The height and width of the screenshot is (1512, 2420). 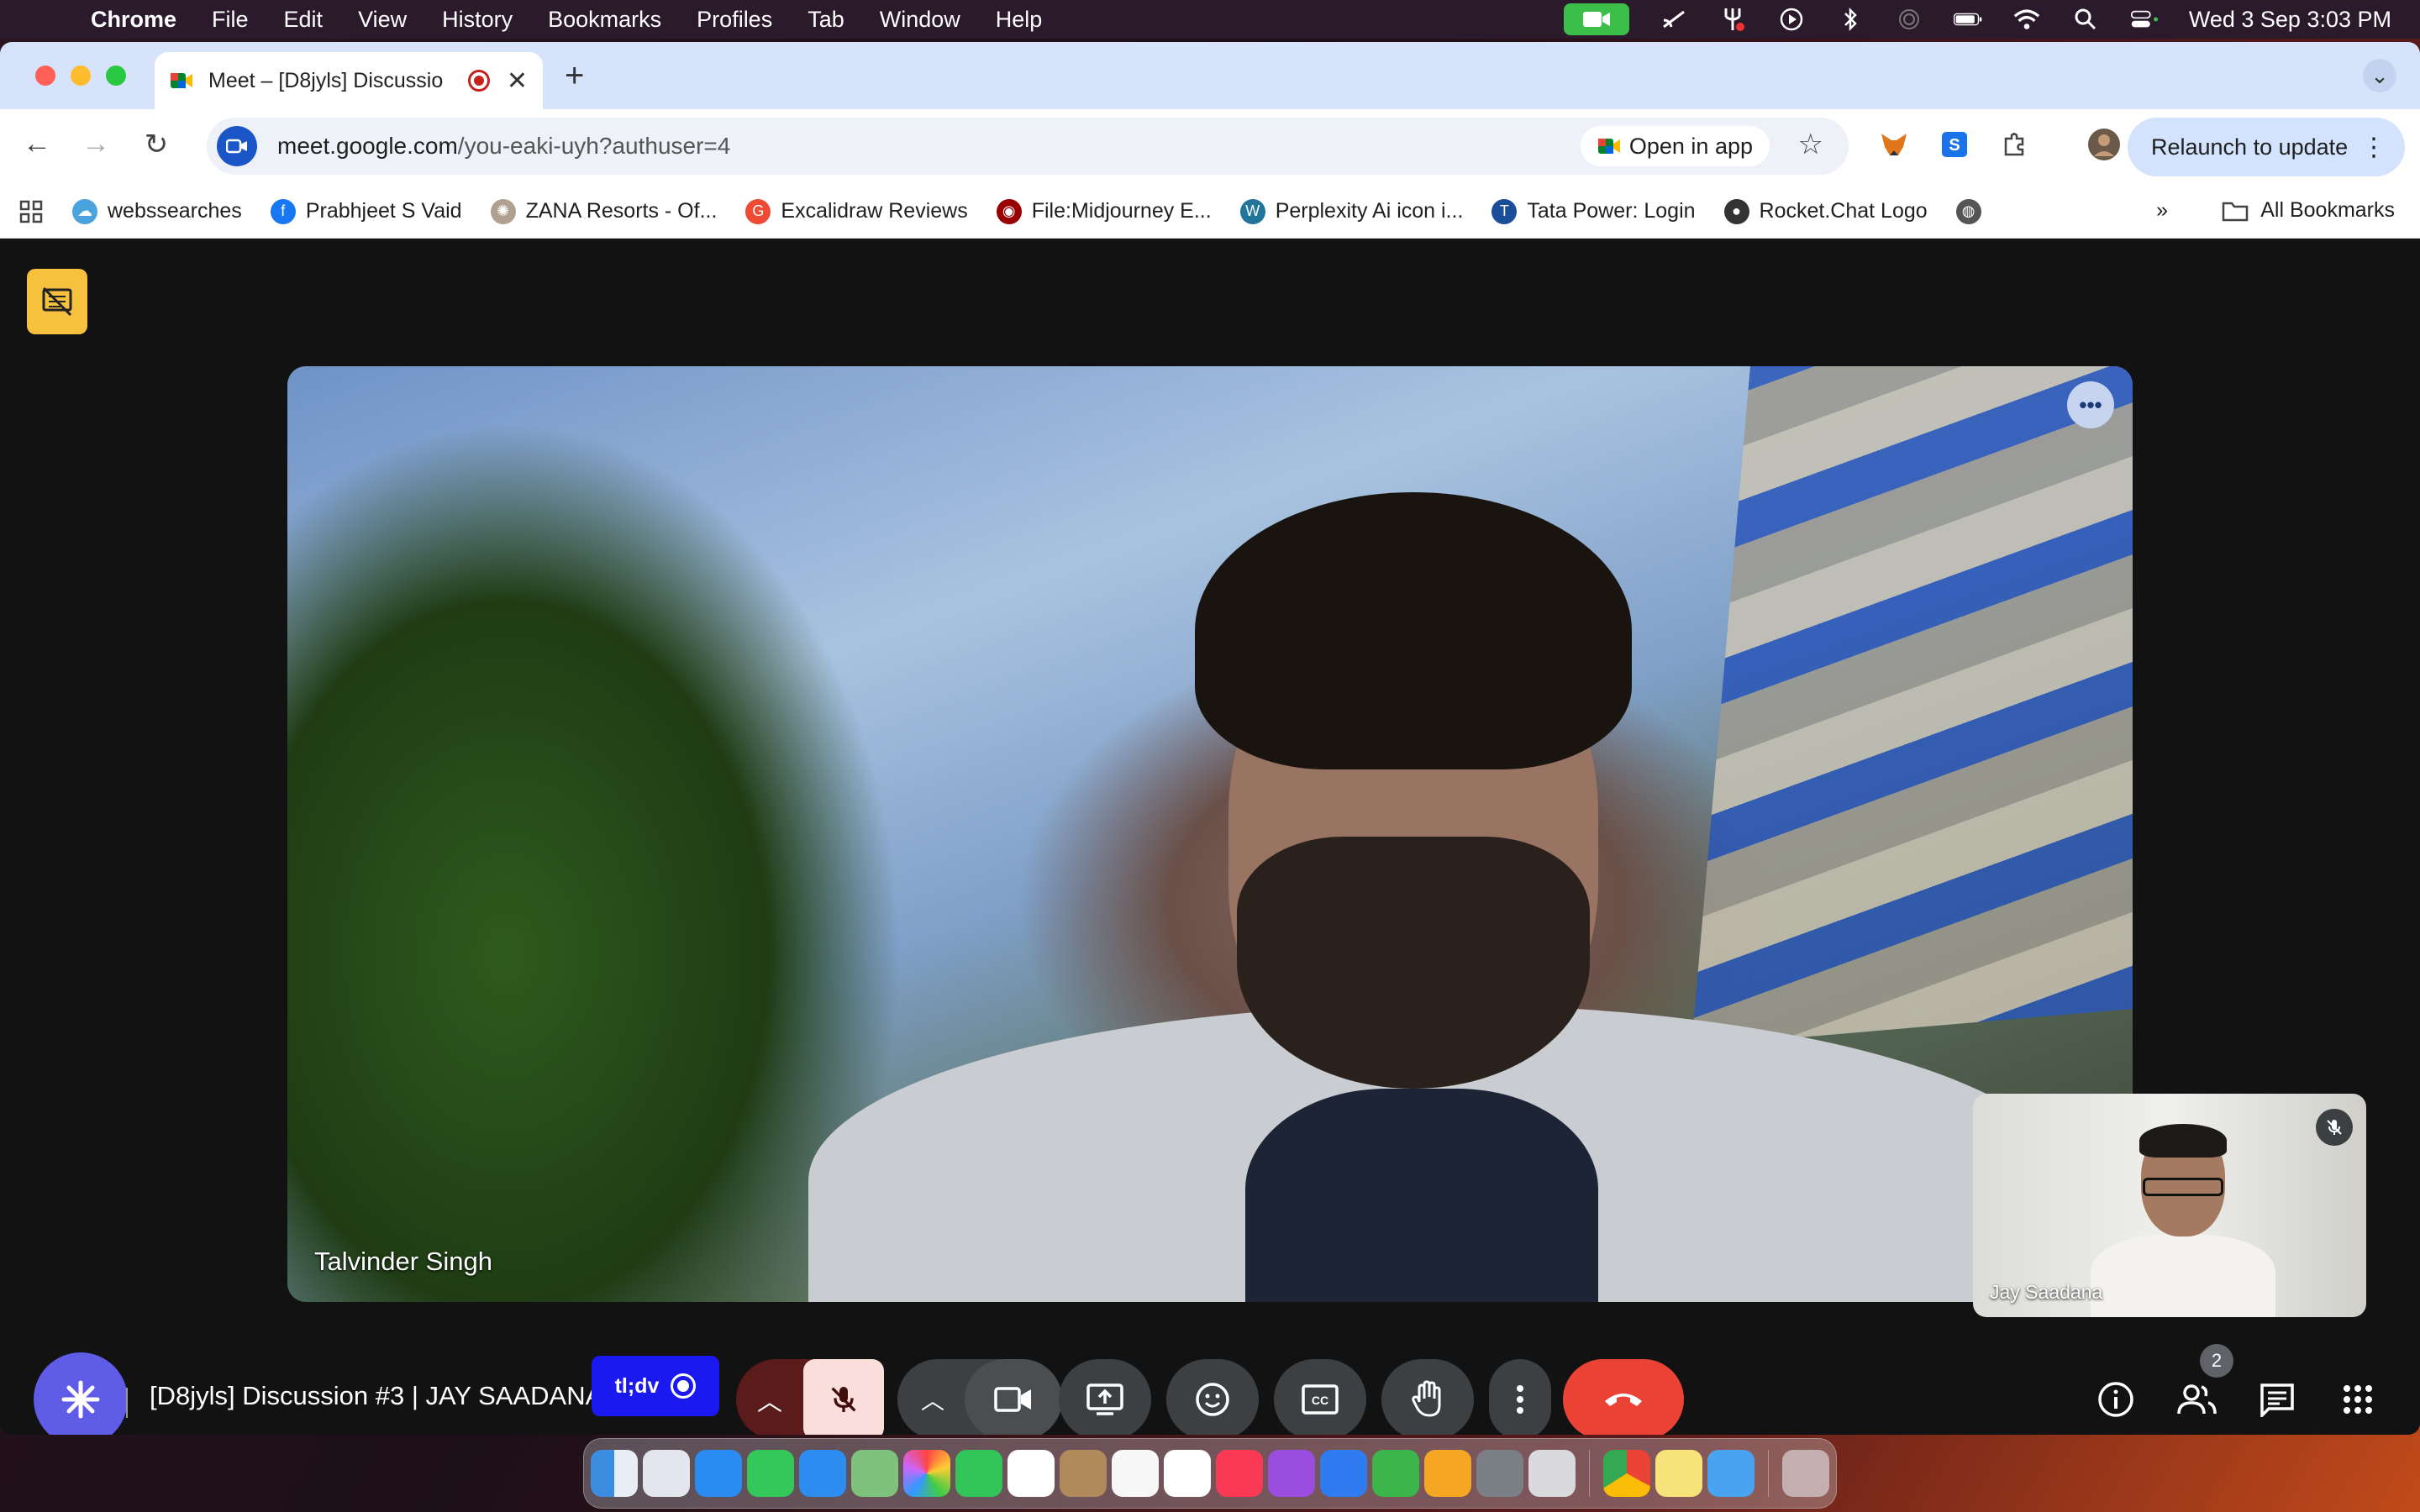 I want to click on all-bookmarks-button: All Bookmarks, so click(x=2308, y=210).